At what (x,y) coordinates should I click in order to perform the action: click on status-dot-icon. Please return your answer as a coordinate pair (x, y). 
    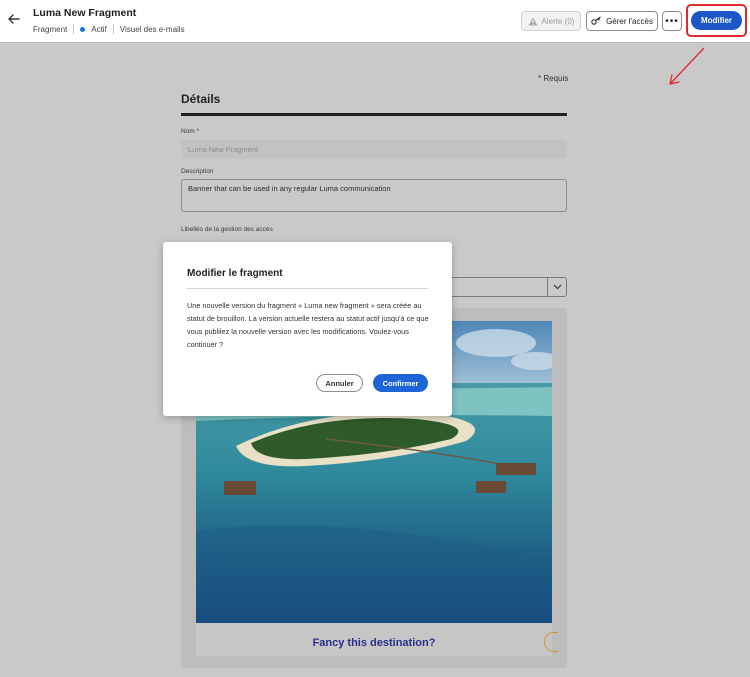
    Looking at the image, I should click on (83, 29).